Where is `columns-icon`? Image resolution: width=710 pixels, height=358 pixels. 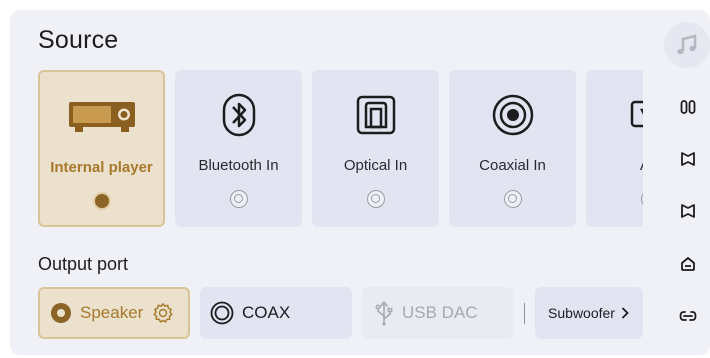
columns-icon is located at coordinates (688, 107).